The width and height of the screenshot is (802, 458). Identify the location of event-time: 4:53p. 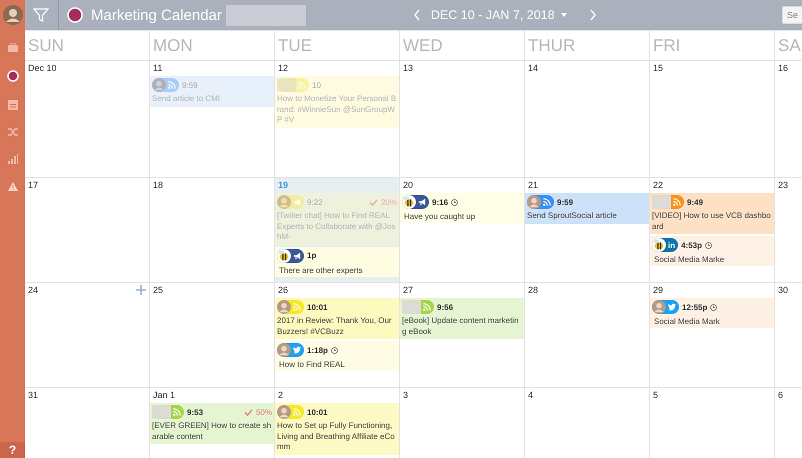
(691, 245).